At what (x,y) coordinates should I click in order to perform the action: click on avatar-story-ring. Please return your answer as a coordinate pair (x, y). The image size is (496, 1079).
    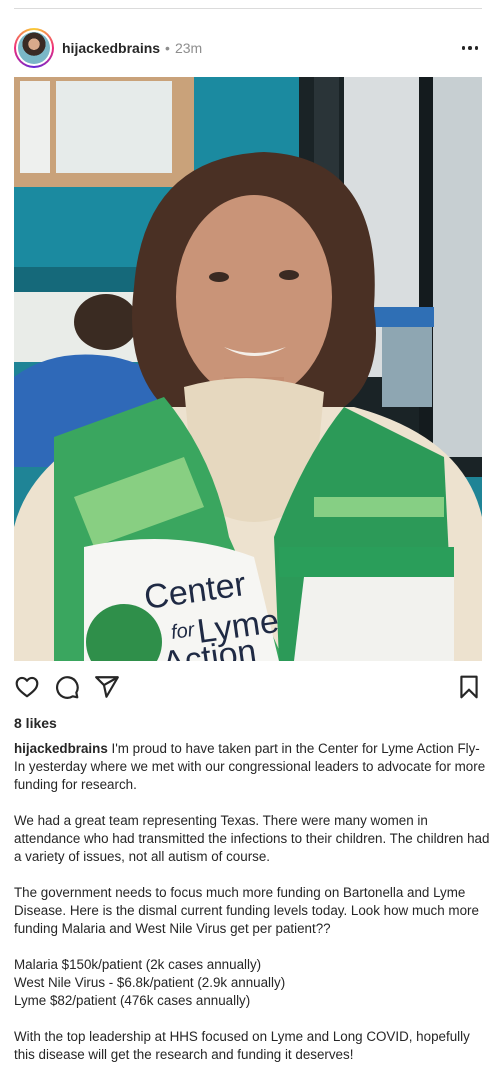
    Looking at the image, I should click on (34, 48).